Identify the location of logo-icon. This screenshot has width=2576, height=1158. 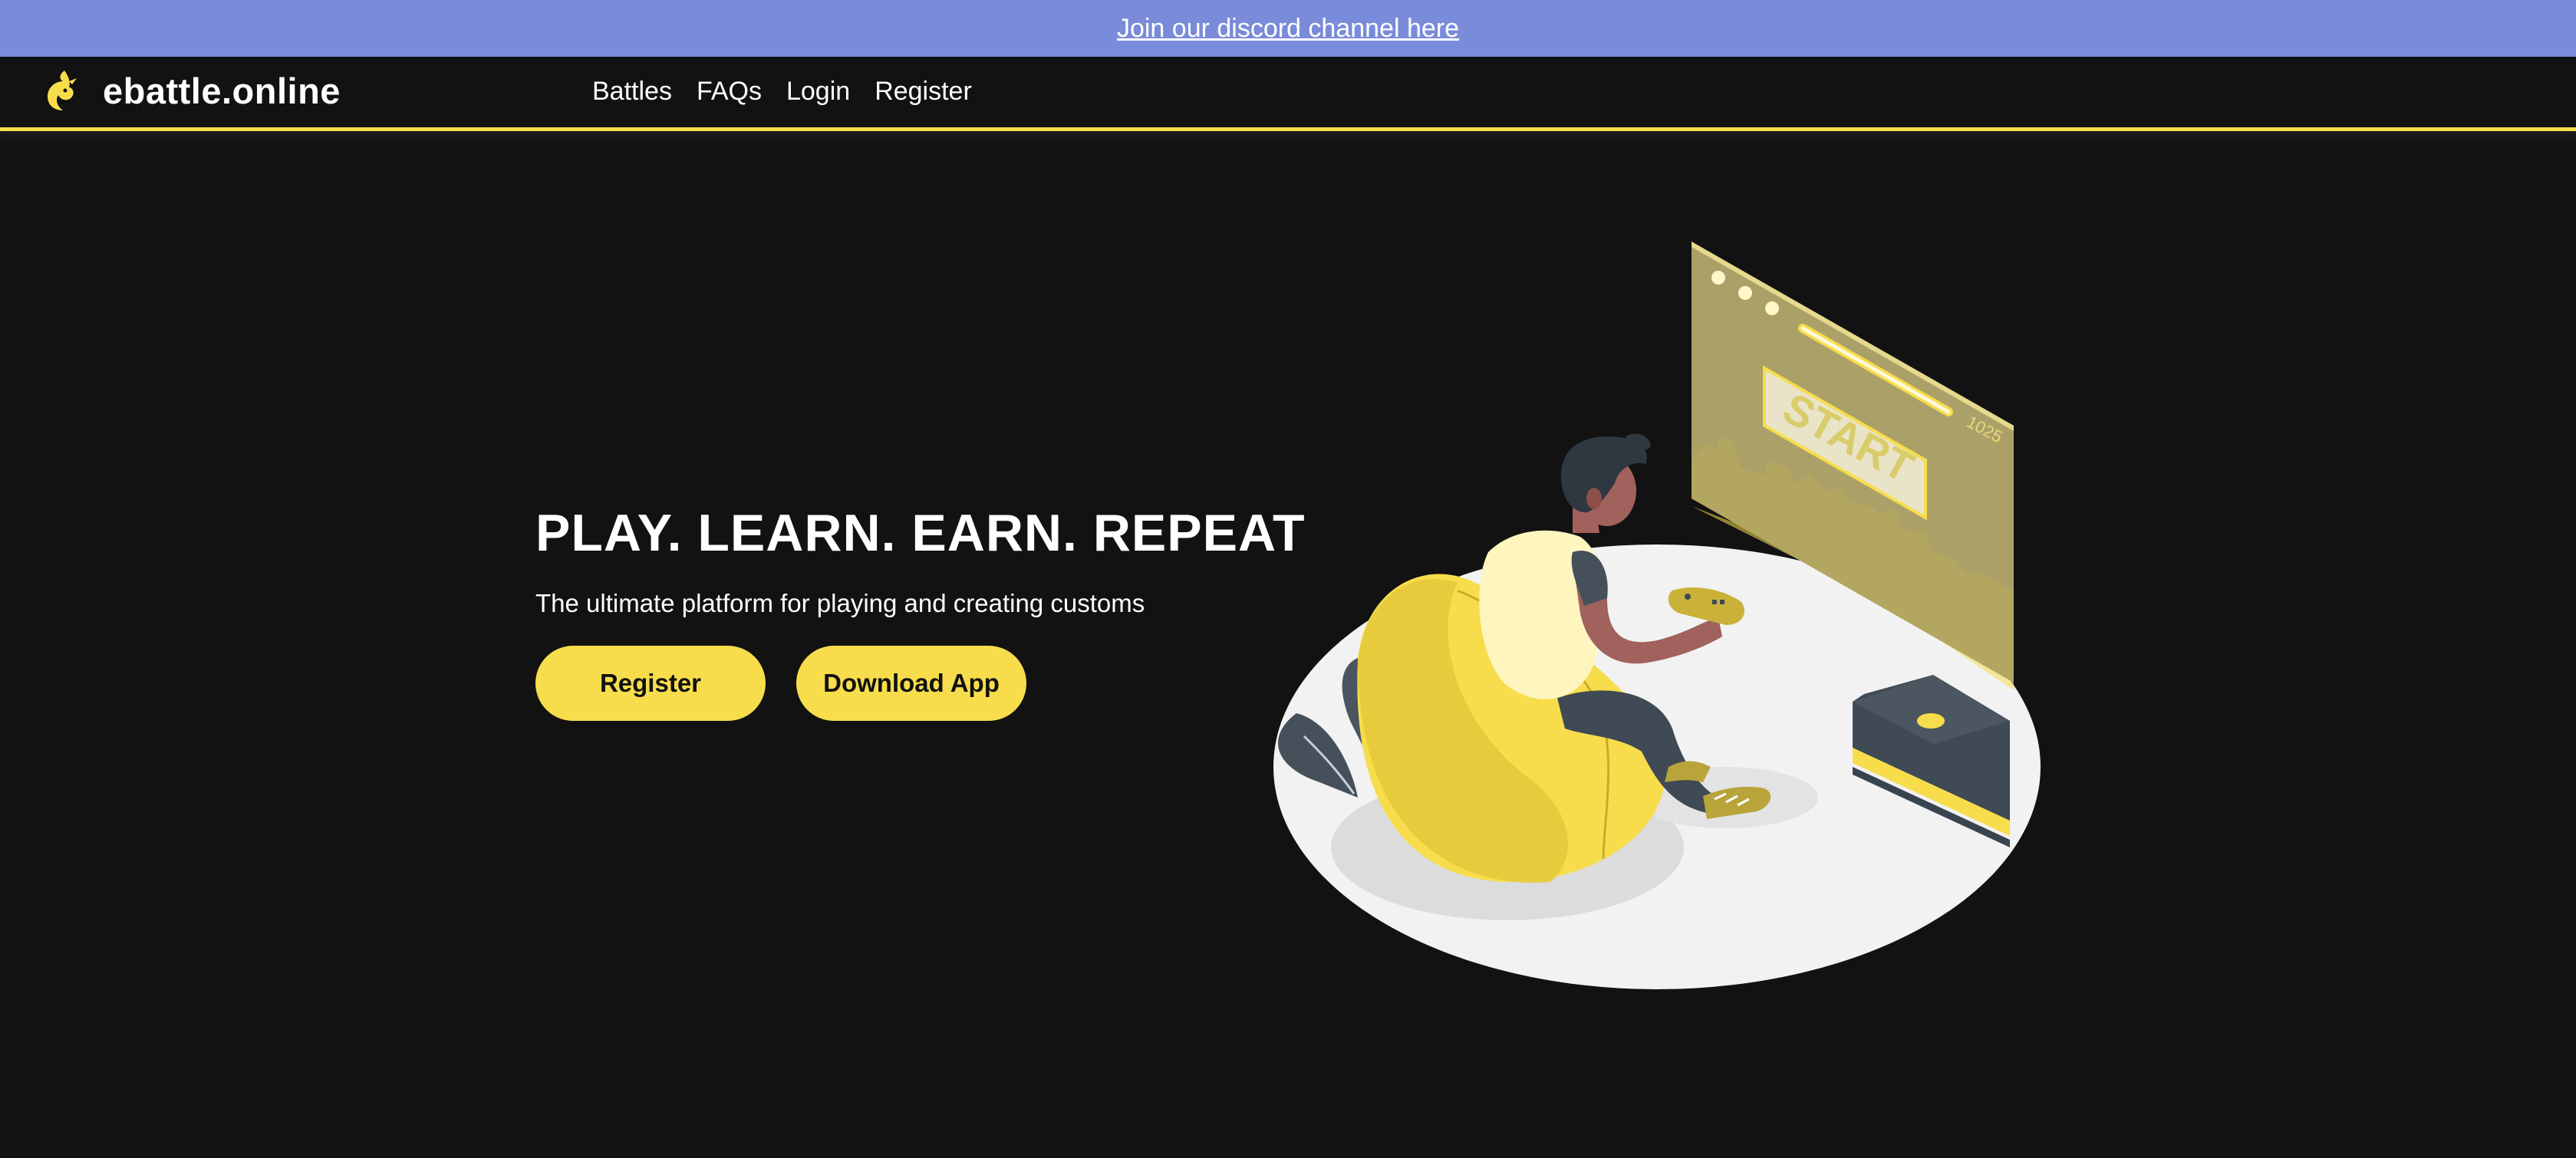
(62, 90).